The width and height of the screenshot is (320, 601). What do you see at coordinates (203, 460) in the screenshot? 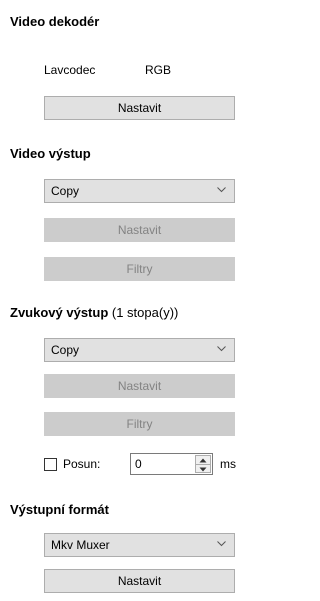
I see `arrow-up-icon` at bounding box center [203, 460].